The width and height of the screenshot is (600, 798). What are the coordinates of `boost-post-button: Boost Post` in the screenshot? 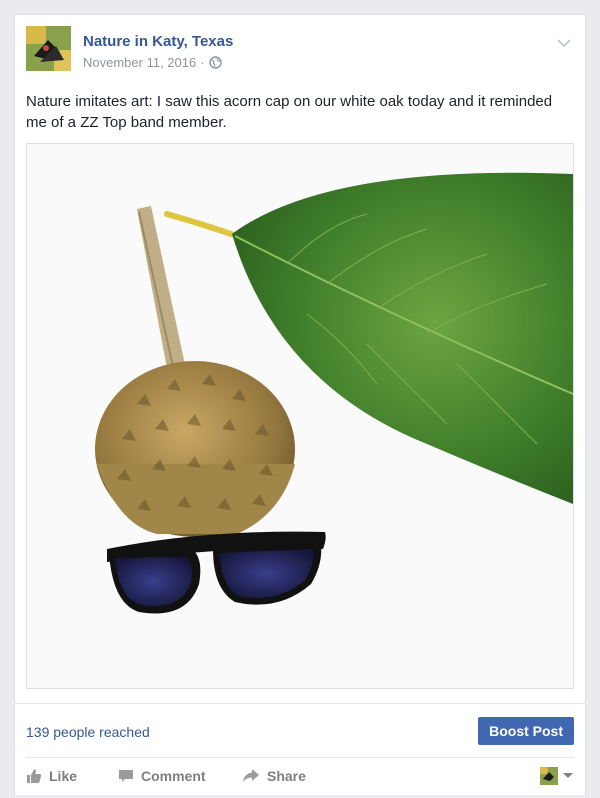 It's located at (526, 731).